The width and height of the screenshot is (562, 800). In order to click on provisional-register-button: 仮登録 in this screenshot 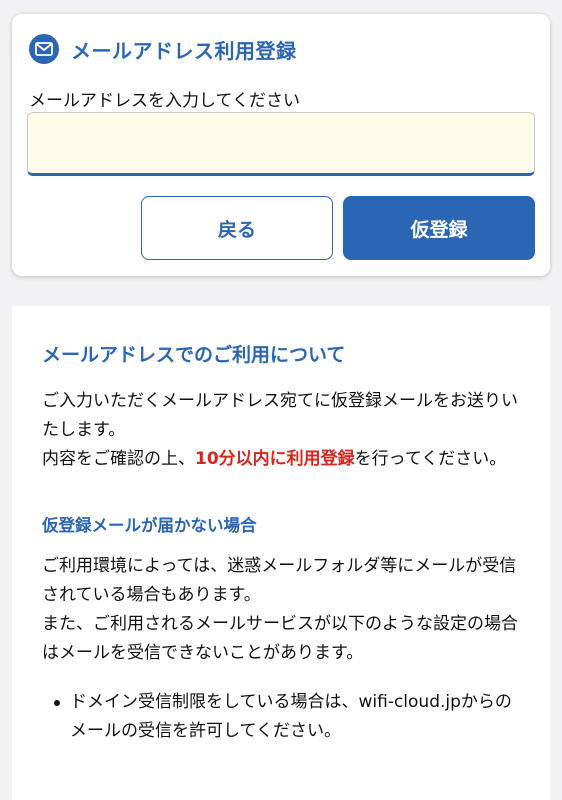, I will do `click(439, 228)`.